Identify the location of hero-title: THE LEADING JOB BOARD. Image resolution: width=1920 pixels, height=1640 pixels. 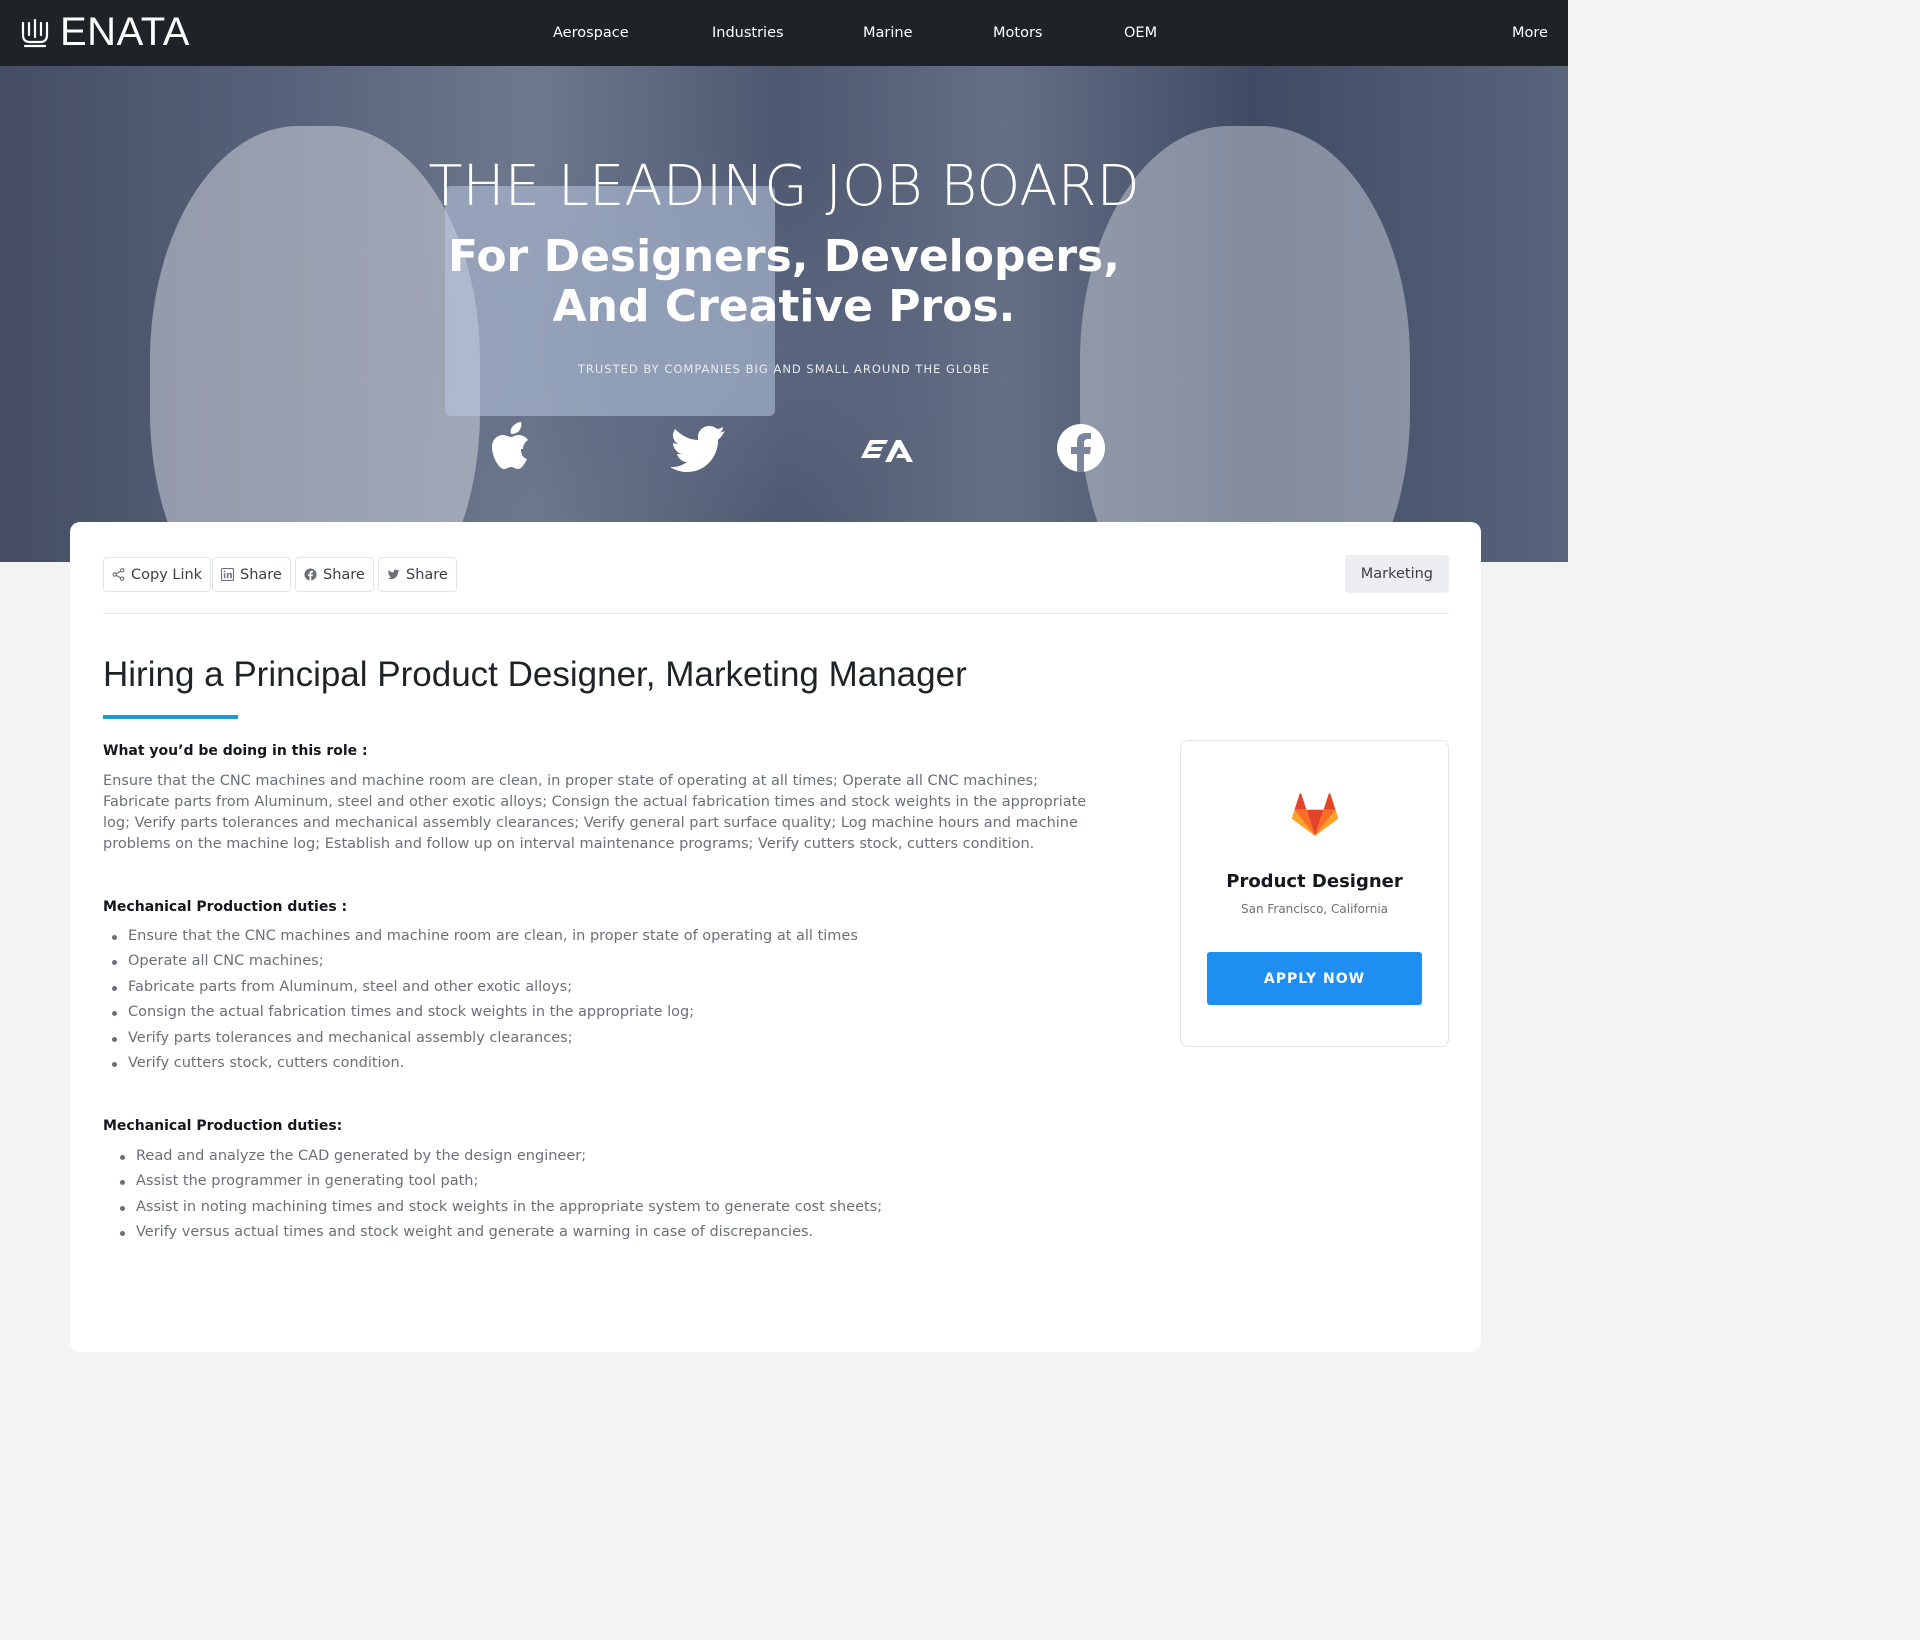
(784, 186).